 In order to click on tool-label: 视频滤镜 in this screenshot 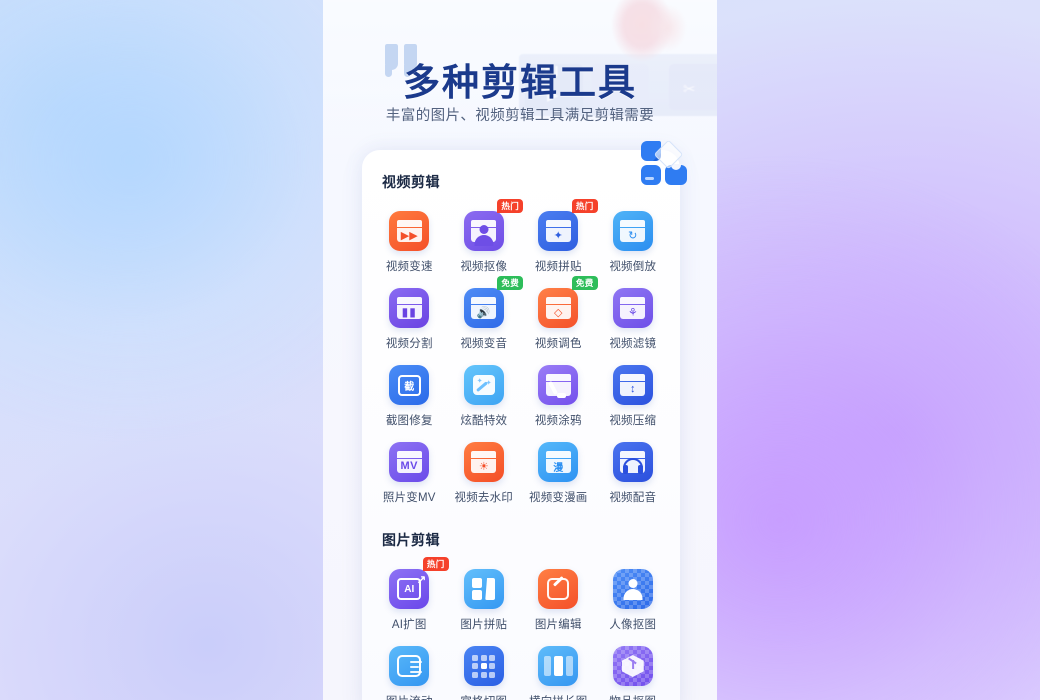, I will do `click(633, 344)`.